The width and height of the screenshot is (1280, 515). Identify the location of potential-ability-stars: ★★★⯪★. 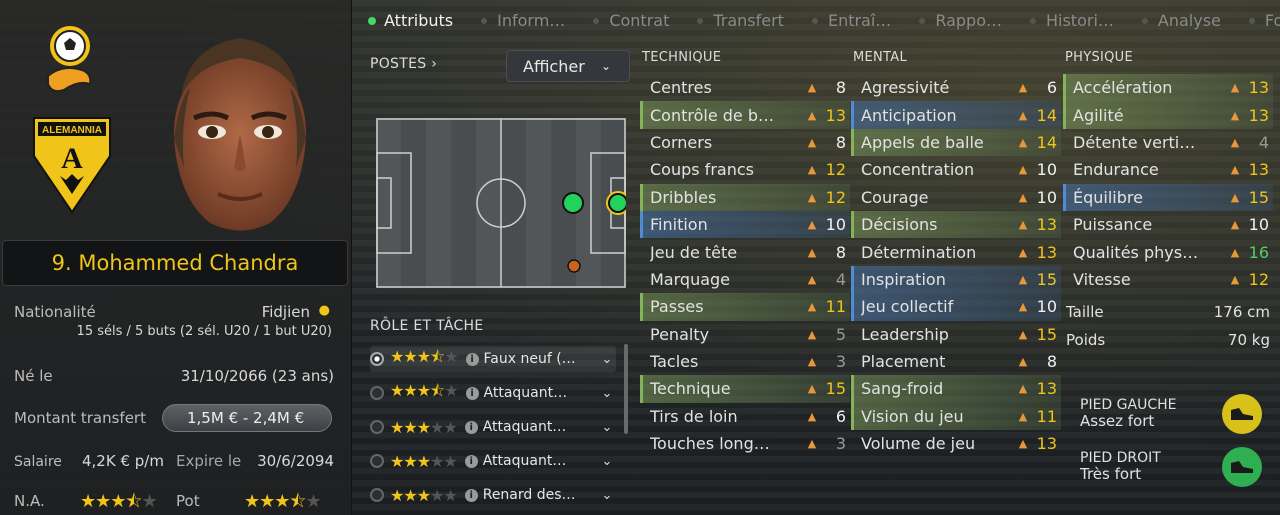
(283, 501).